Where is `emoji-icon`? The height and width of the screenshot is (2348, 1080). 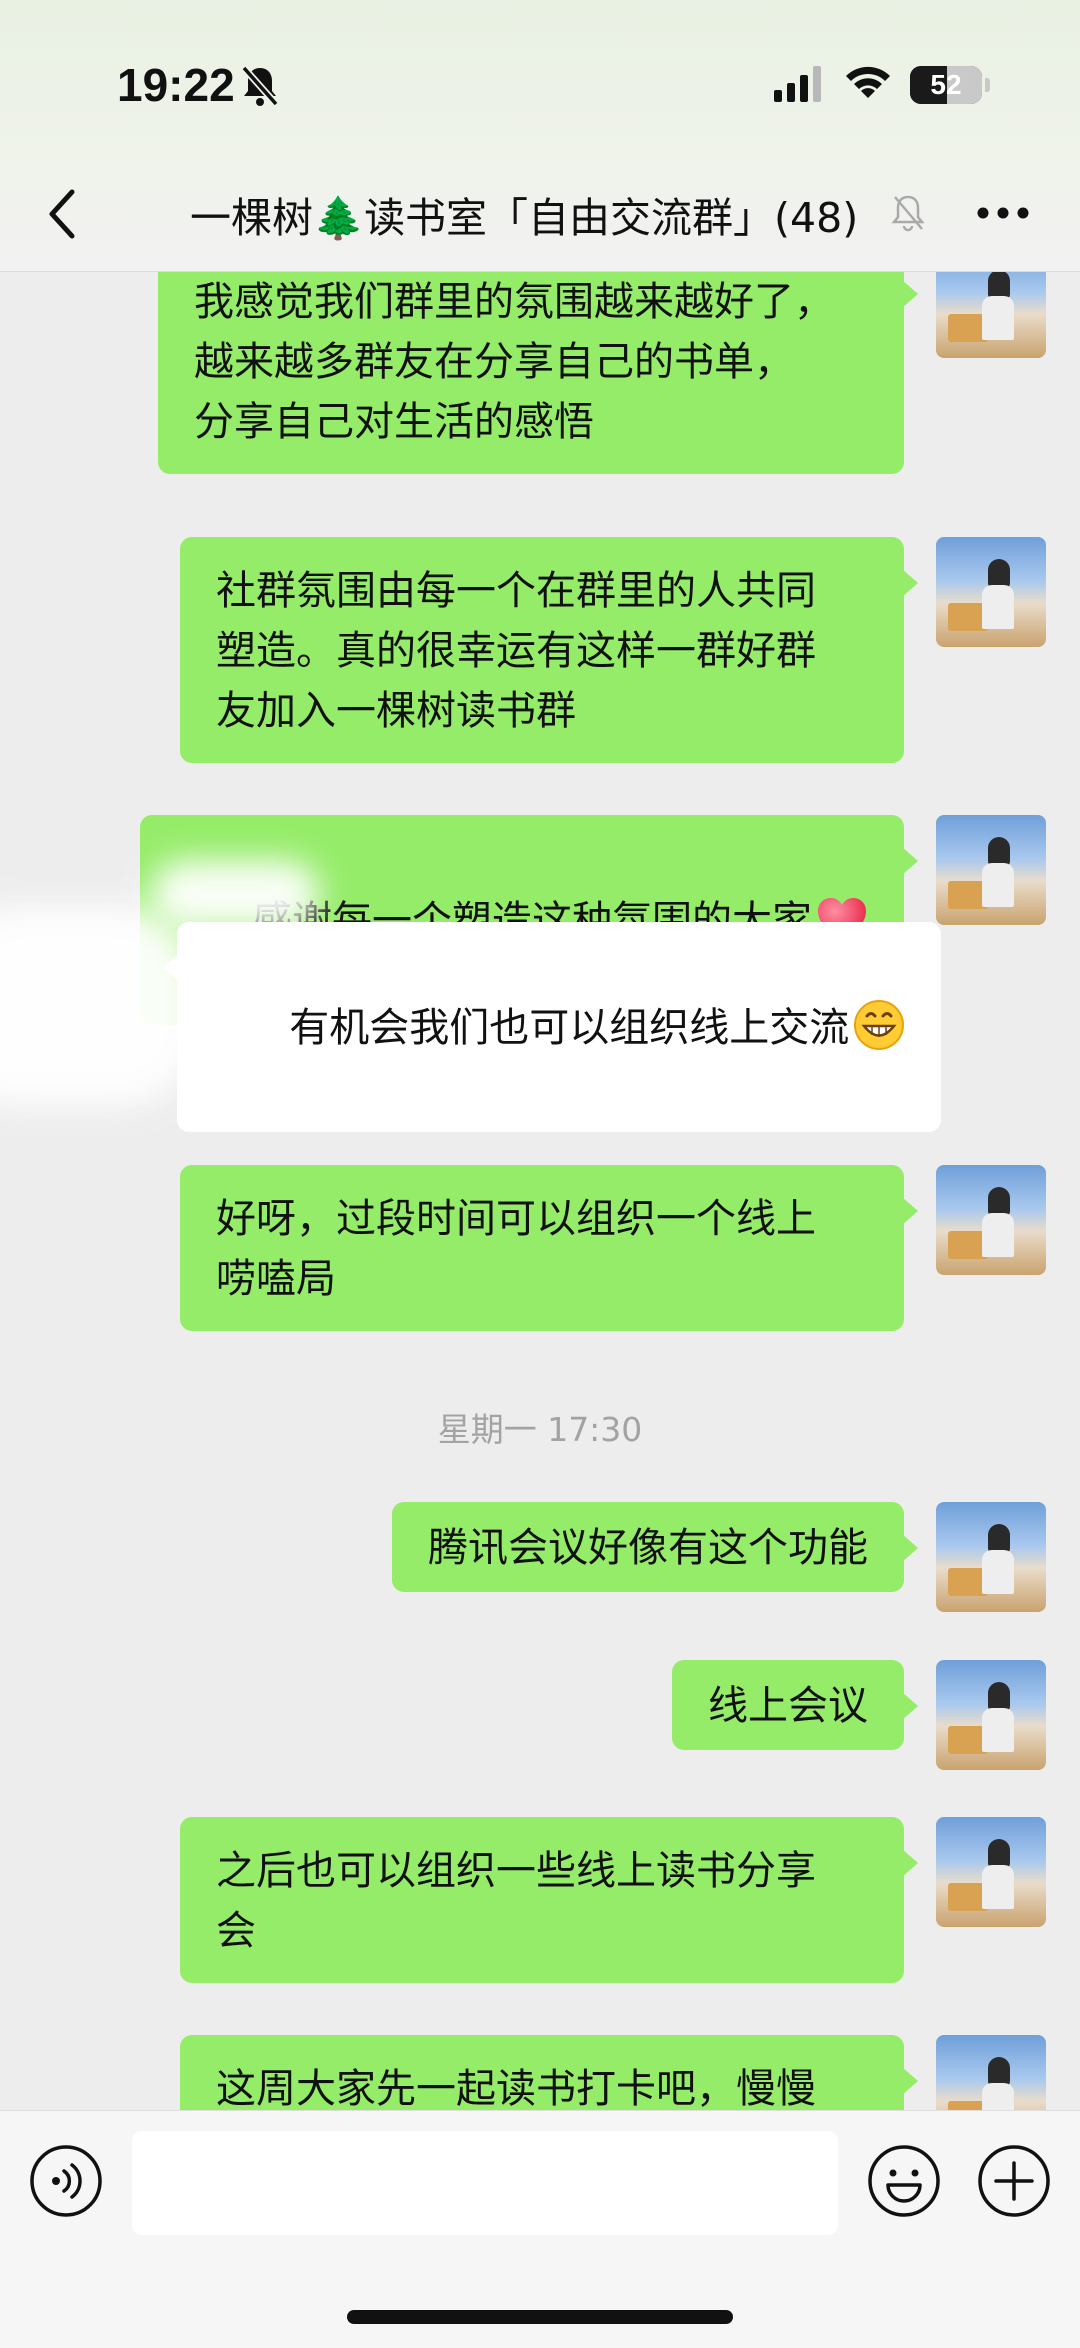
emoji-icon is located at coordinates (904, 2181).